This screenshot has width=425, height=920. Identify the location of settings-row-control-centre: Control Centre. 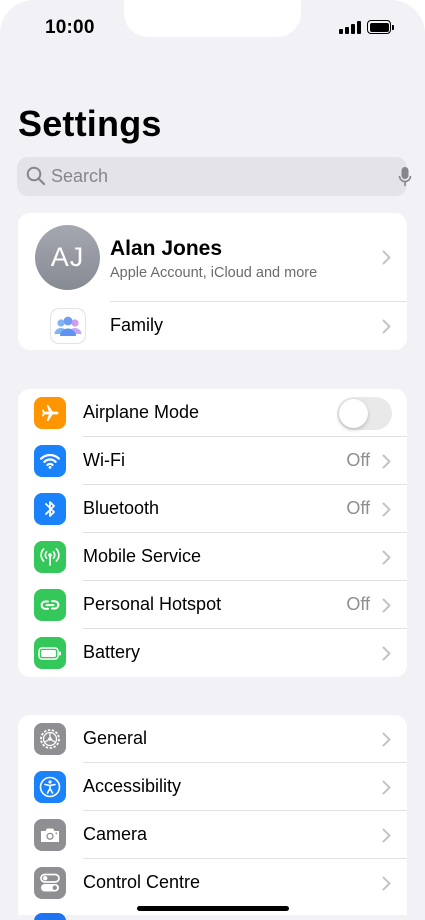
(212, 883).